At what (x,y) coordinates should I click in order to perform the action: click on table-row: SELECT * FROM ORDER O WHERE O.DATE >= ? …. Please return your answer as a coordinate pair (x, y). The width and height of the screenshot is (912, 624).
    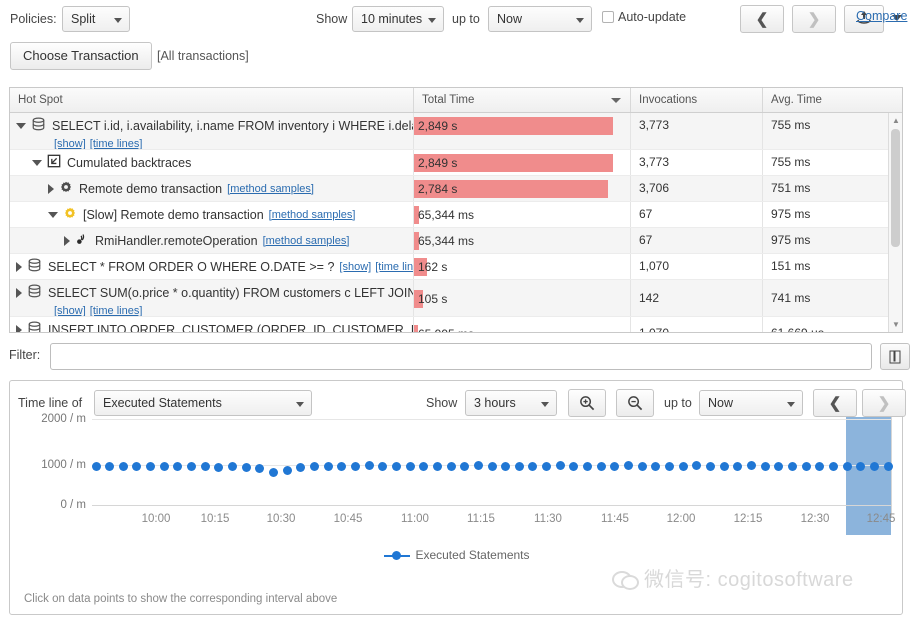
    Looking at the image, I should click on (456, 267).